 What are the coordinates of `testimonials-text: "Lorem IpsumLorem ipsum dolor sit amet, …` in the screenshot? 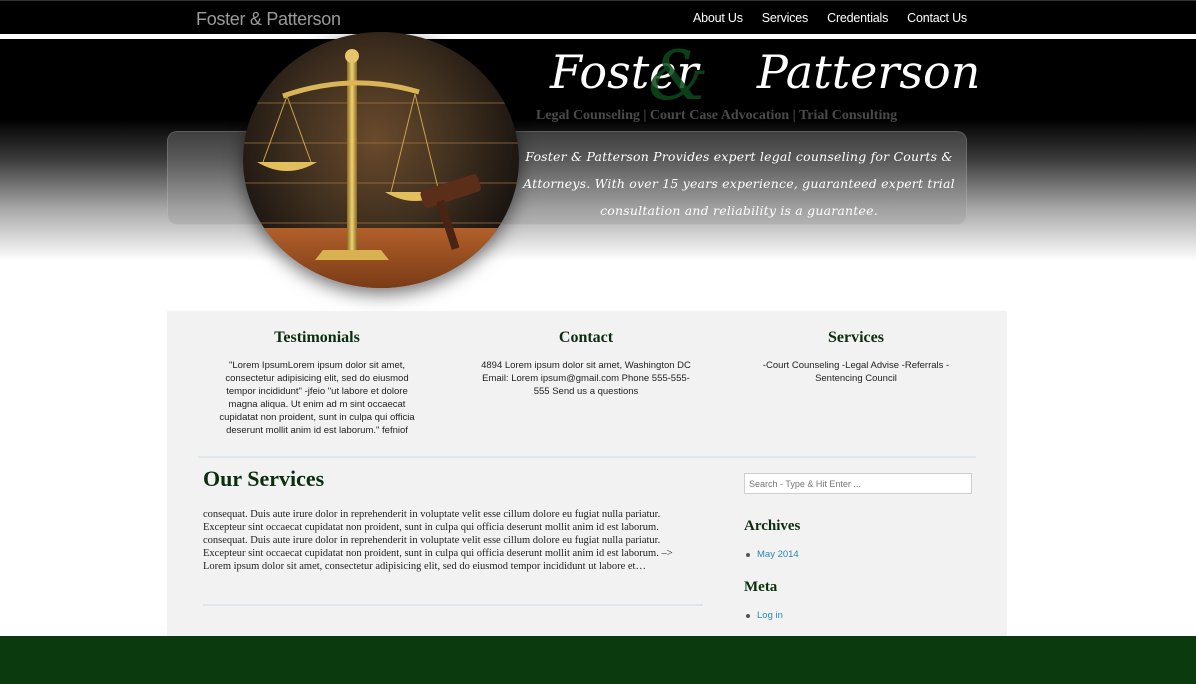 It's located at (317, 398).